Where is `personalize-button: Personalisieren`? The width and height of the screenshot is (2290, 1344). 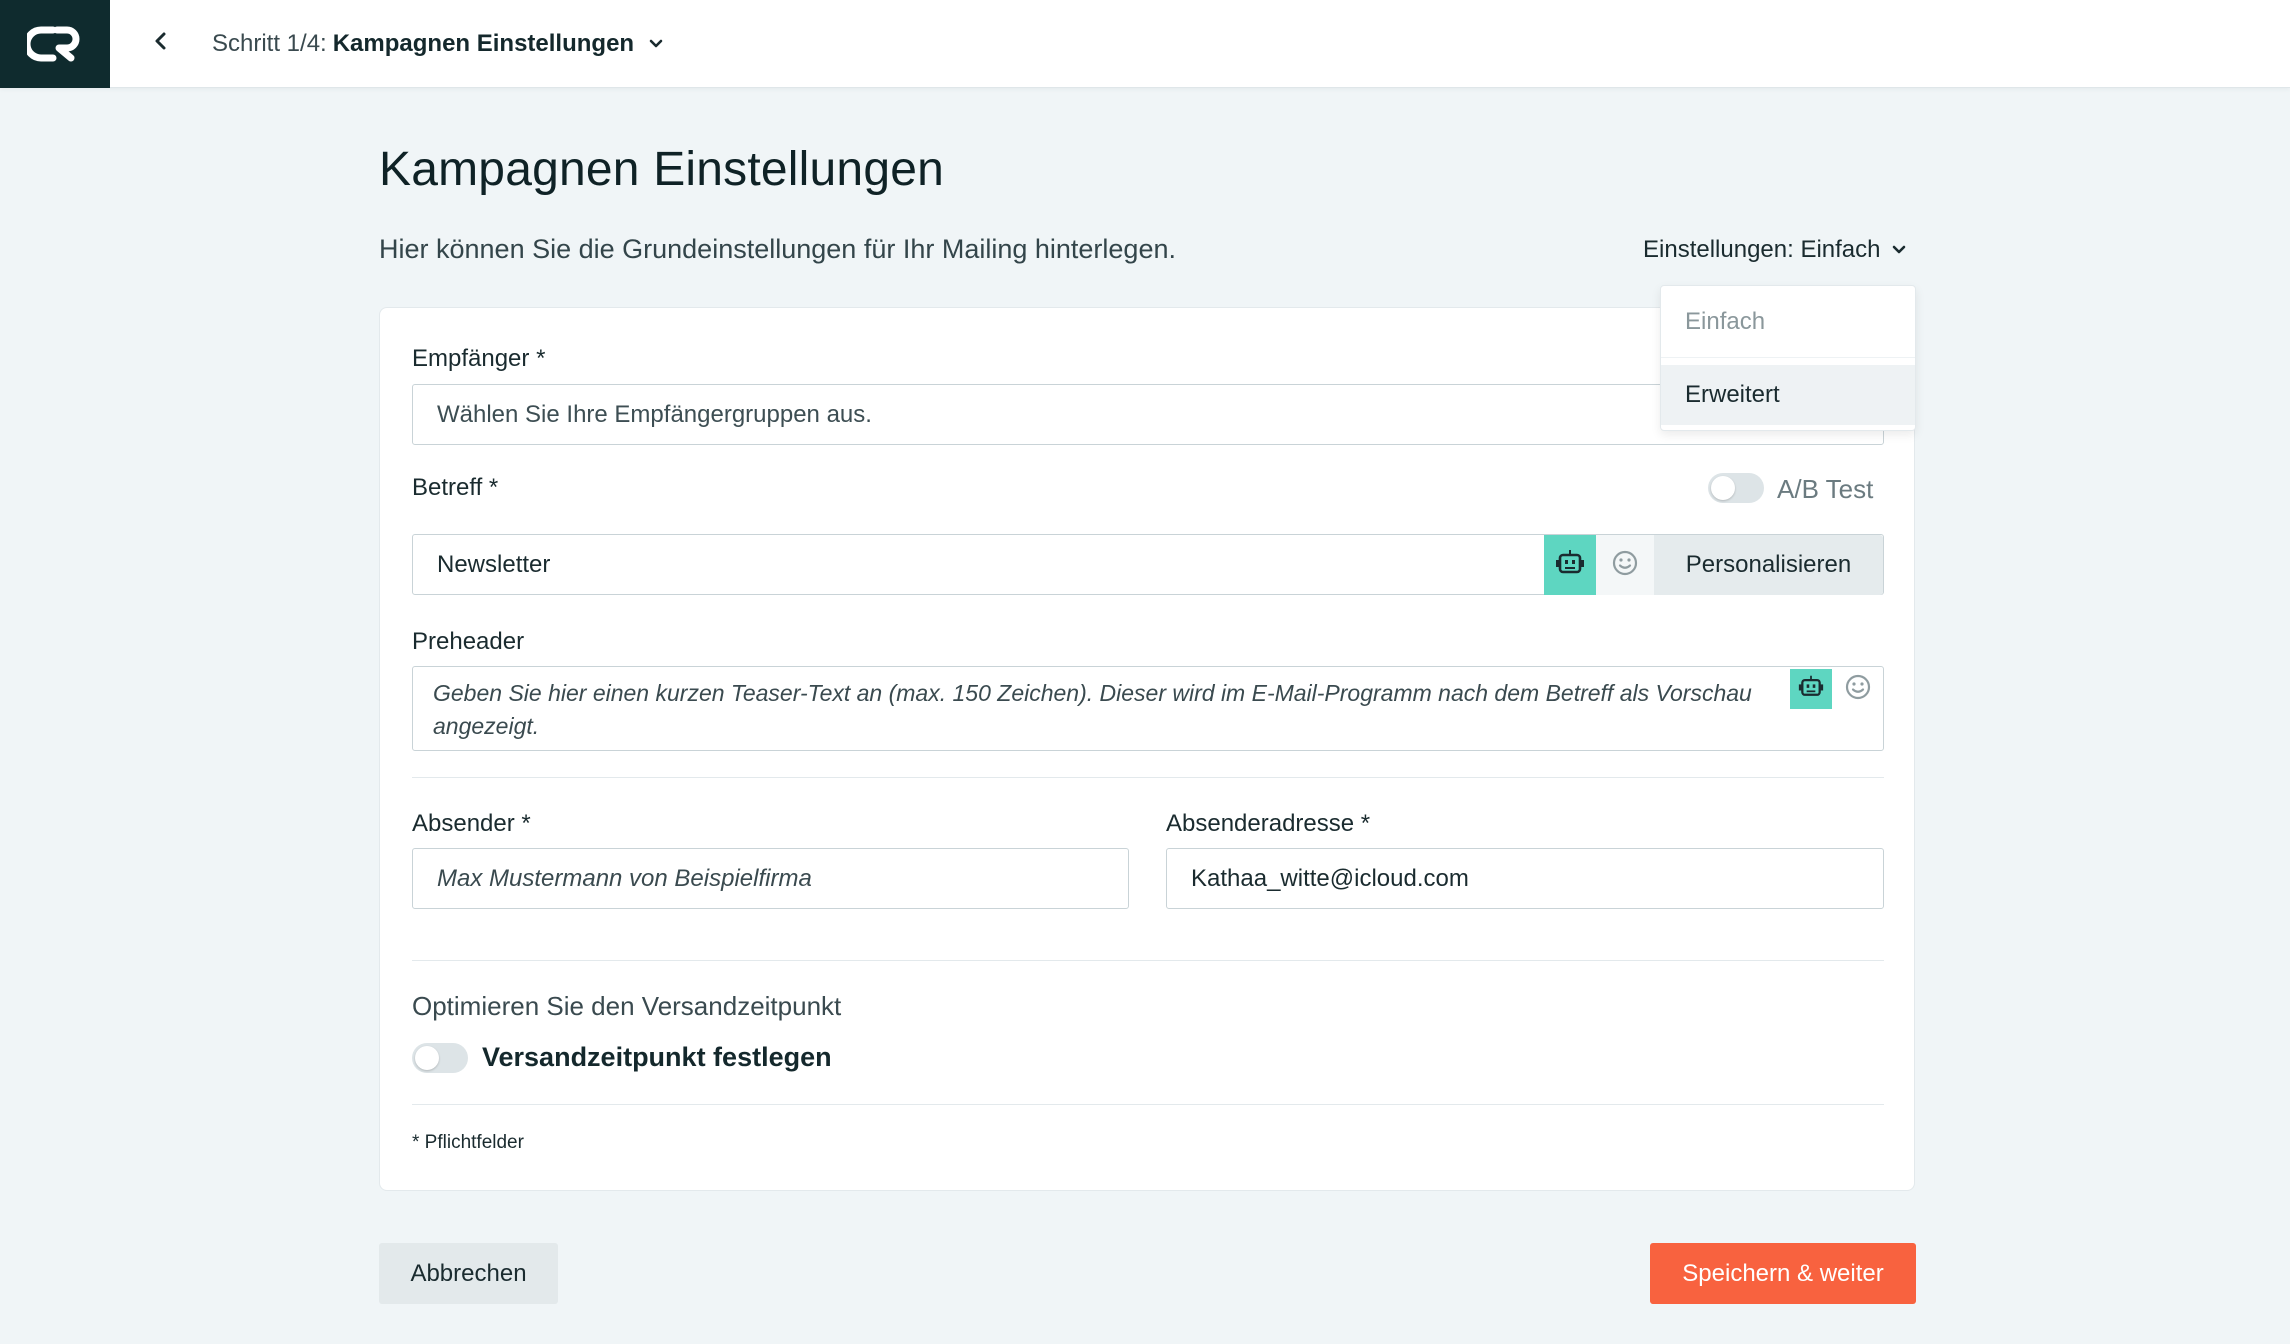 personalize-button: Personalisieren is located at coordinates (1768, 565).